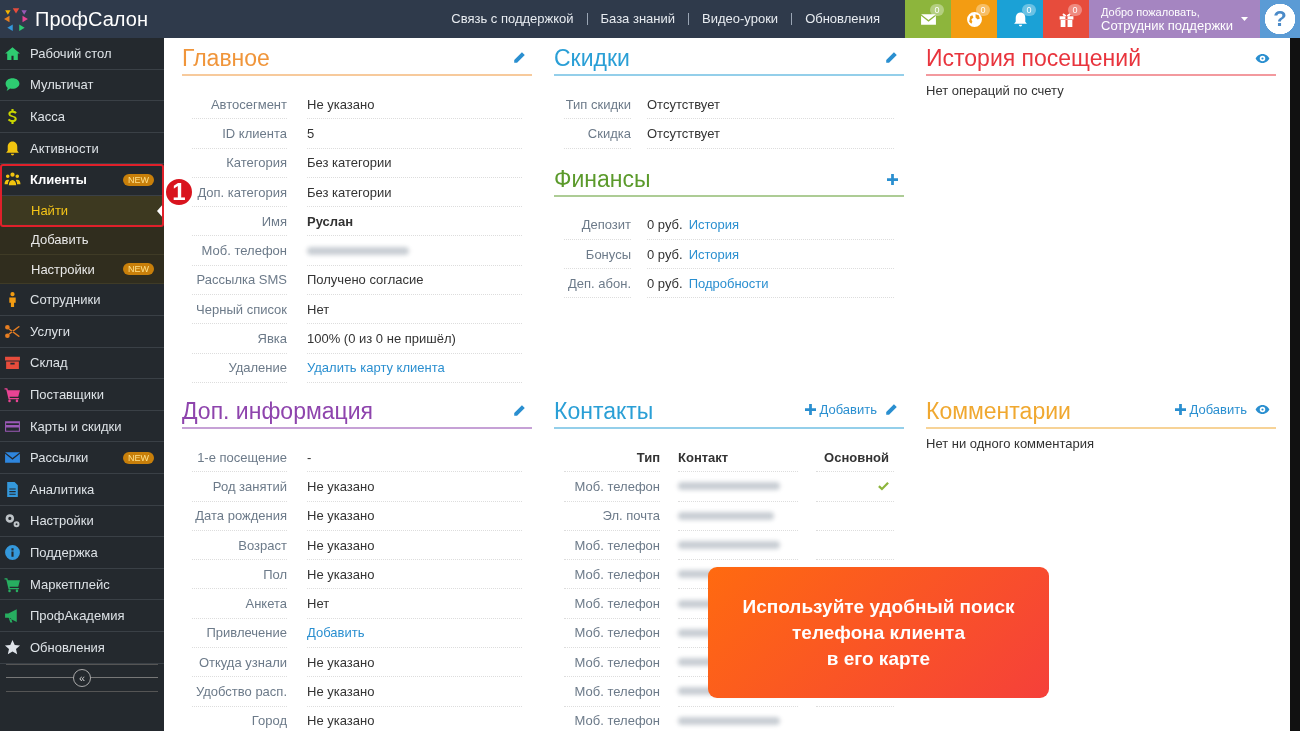 This screenshot has width=1300, height=731. What do you see at coordinates (376, 368) in the screenshot?
I see `field-link: Удалить карту клиента` at bounding box center [376, 368].